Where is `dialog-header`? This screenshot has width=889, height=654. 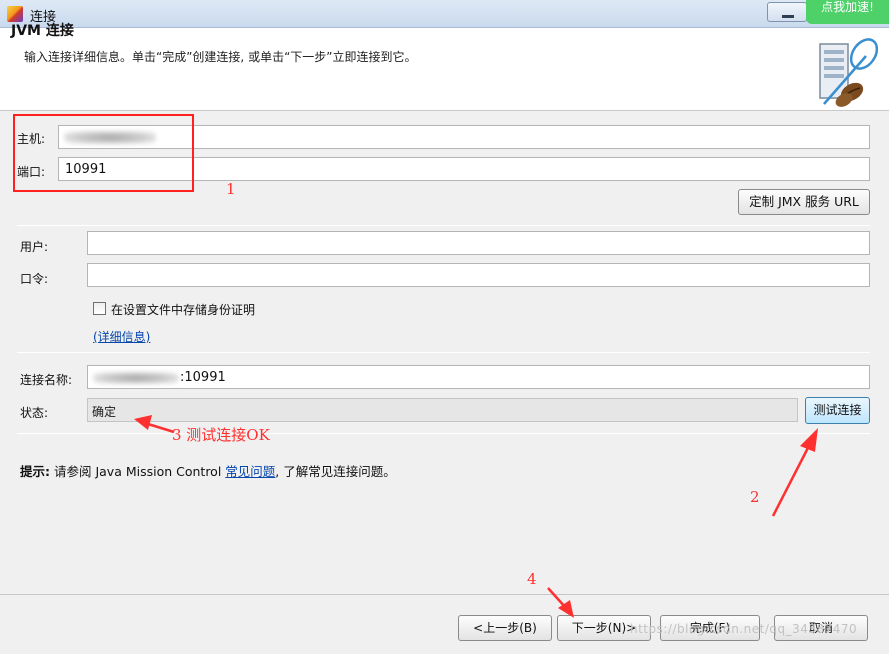
dialog-header is located at coordinates (444, 69).